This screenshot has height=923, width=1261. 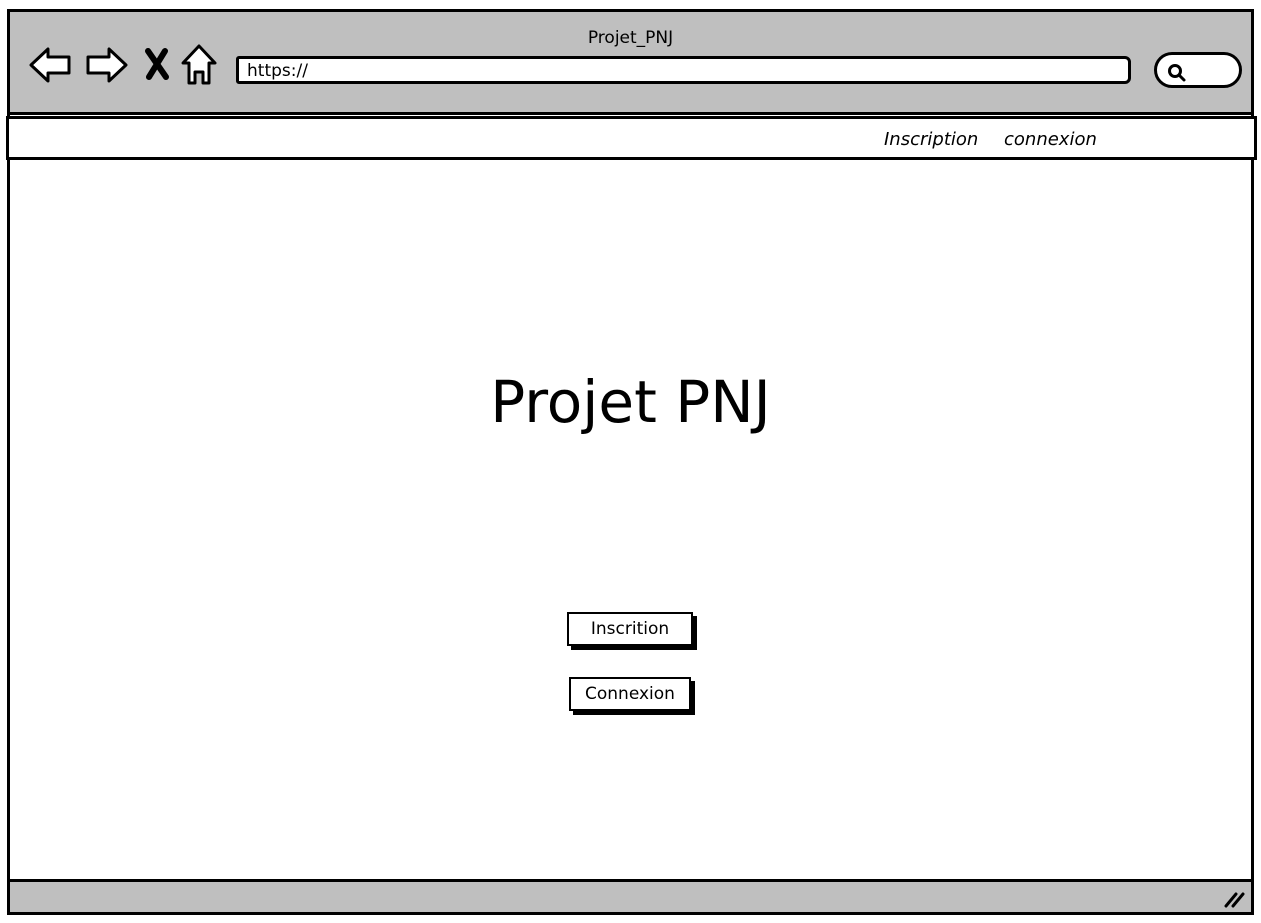 I want to click on search-icon, so click(x=1177, y=73).